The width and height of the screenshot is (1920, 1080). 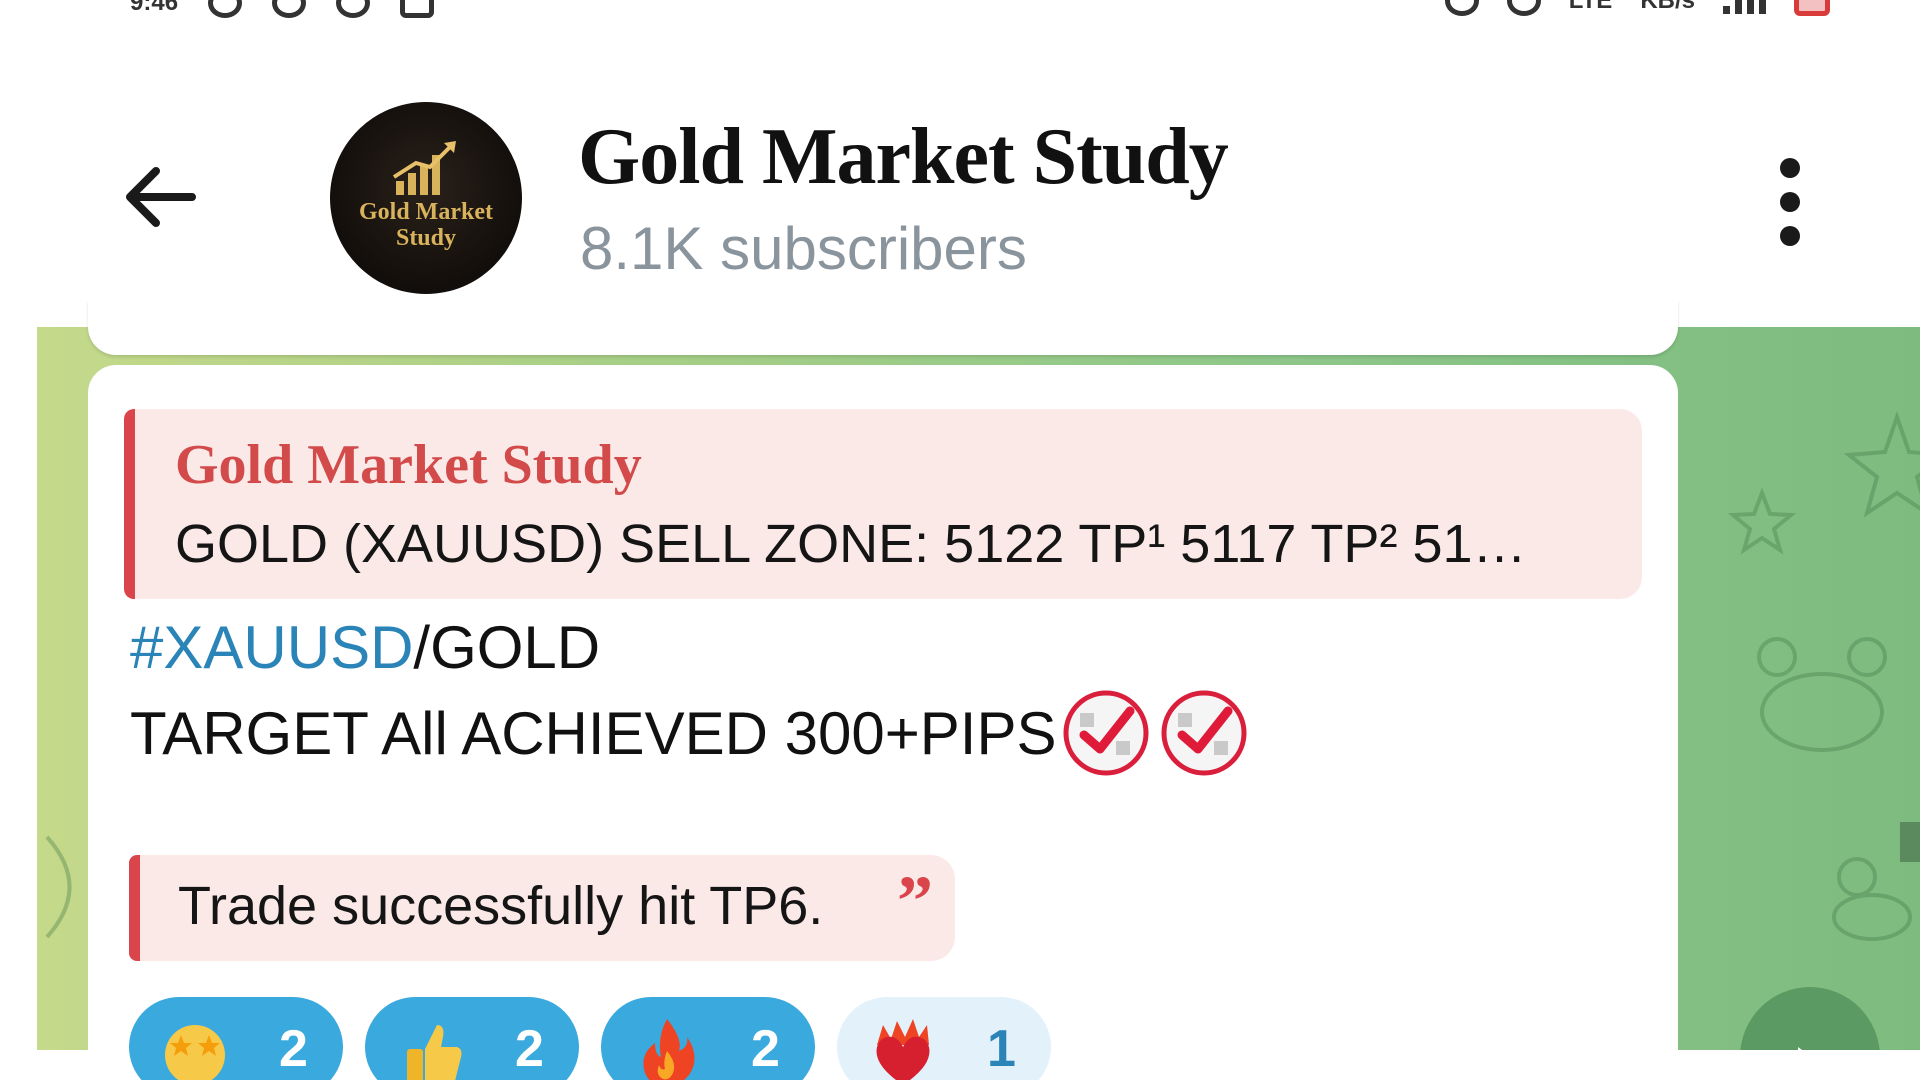 What do you see at coordinates (408, 465) in the screenshot?
I see `reply-author: Gold Market Study` at bounding box center [408, 465].